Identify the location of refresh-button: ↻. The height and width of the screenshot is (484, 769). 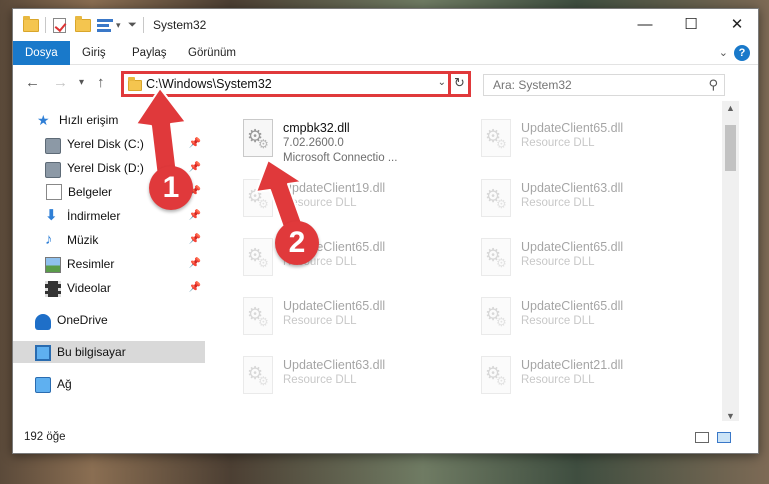
(458, 84).